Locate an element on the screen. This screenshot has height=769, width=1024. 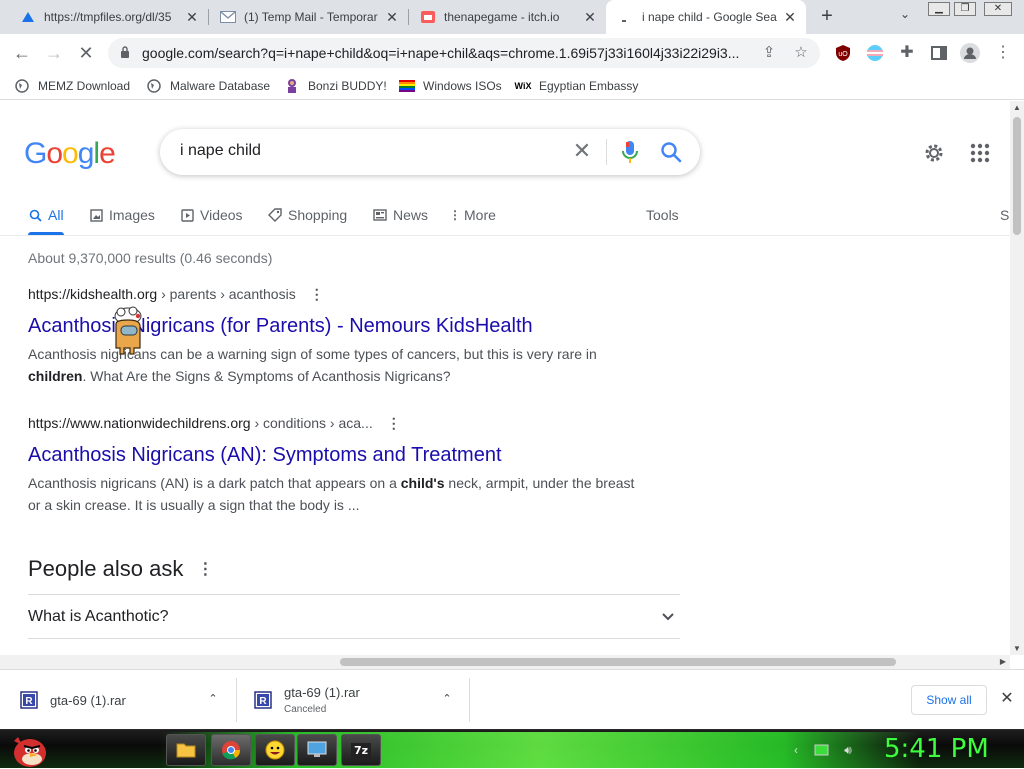
itch-icon is located at coordinates (428, 17).